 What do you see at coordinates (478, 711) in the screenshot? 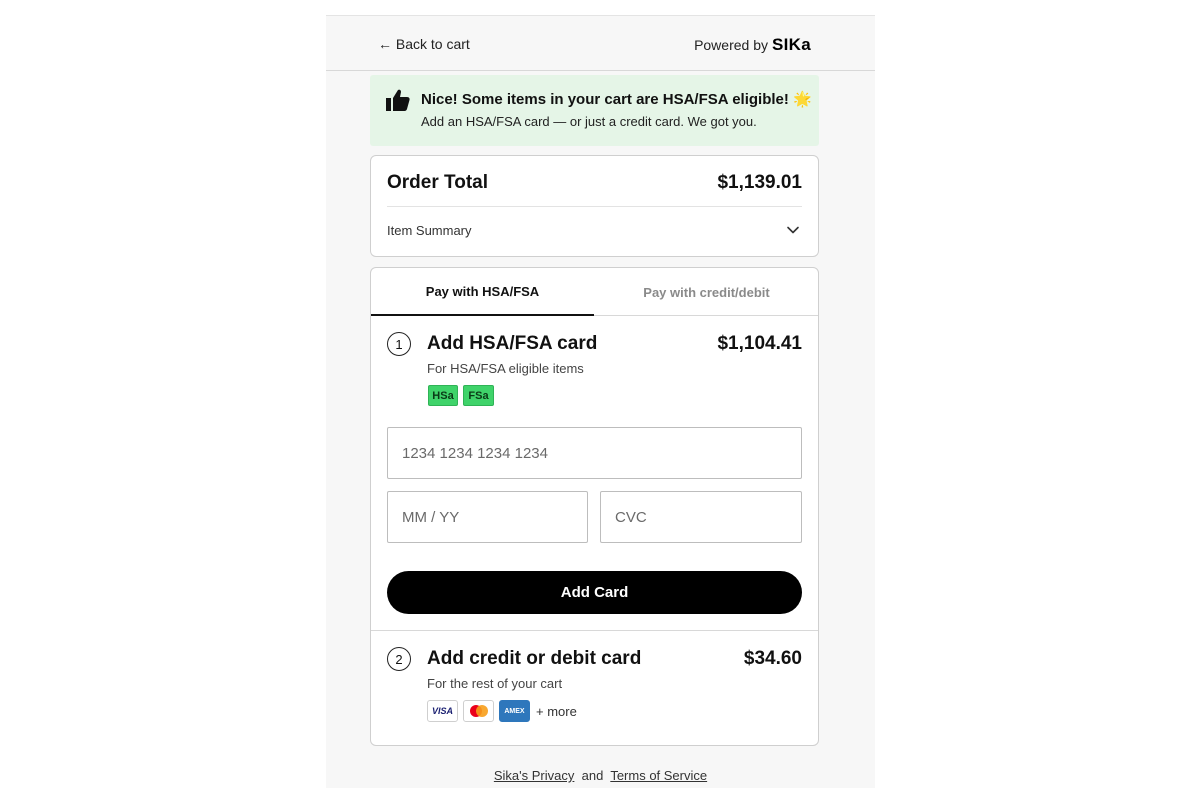
I see `mastercard-icon` at bounding box center [478, 711].